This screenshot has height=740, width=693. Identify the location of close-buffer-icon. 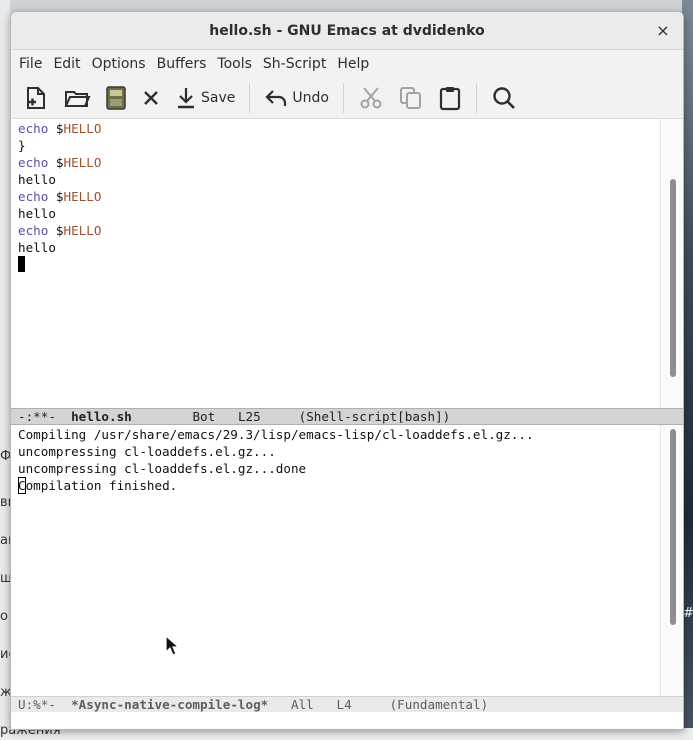
(151, 98).